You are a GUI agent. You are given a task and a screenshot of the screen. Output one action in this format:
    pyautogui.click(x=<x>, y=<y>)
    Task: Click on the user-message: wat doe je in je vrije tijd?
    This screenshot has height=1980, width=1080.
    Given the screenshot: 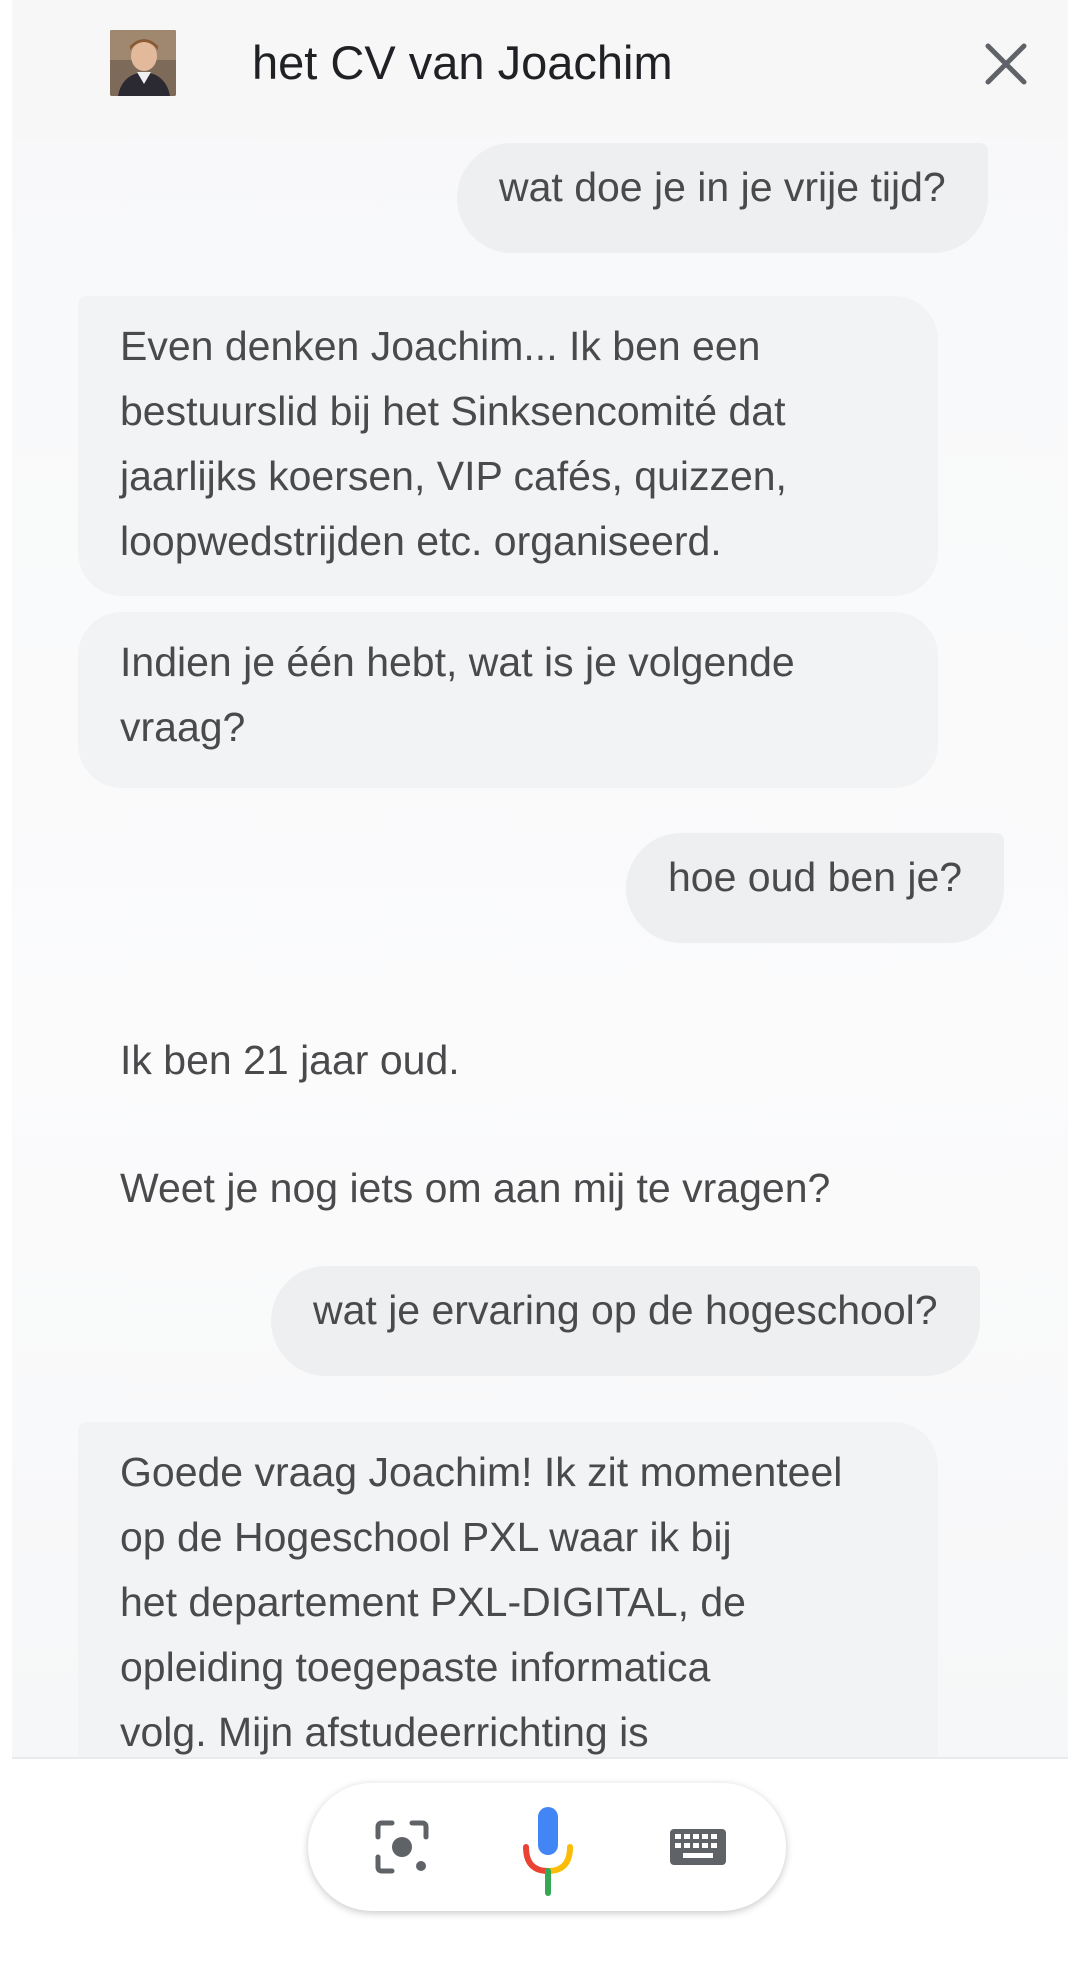 What is the action you would take?
    pyautogui.click(x=722, y=198)
    